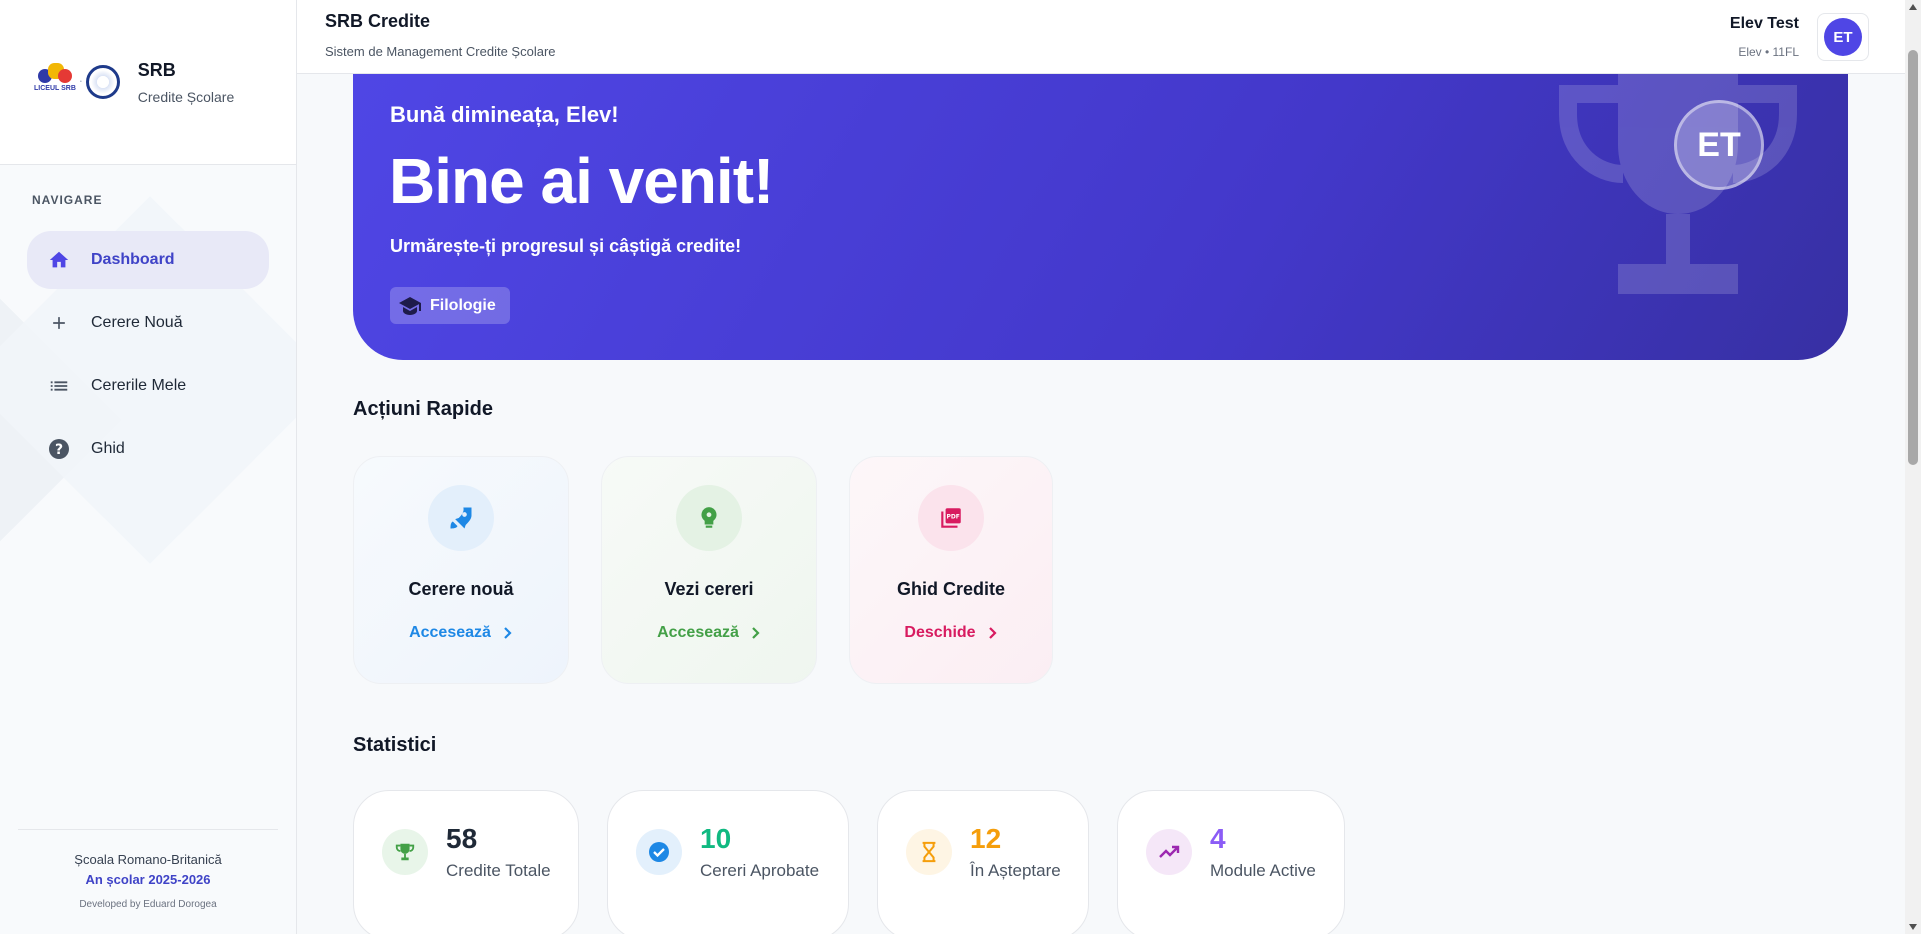 The height and width of the screenshot is (934, 1921). What do you see at coordinates (929, 852) in the screenshot?
I see `hourglass-icon` at bounding box center [929, 852].